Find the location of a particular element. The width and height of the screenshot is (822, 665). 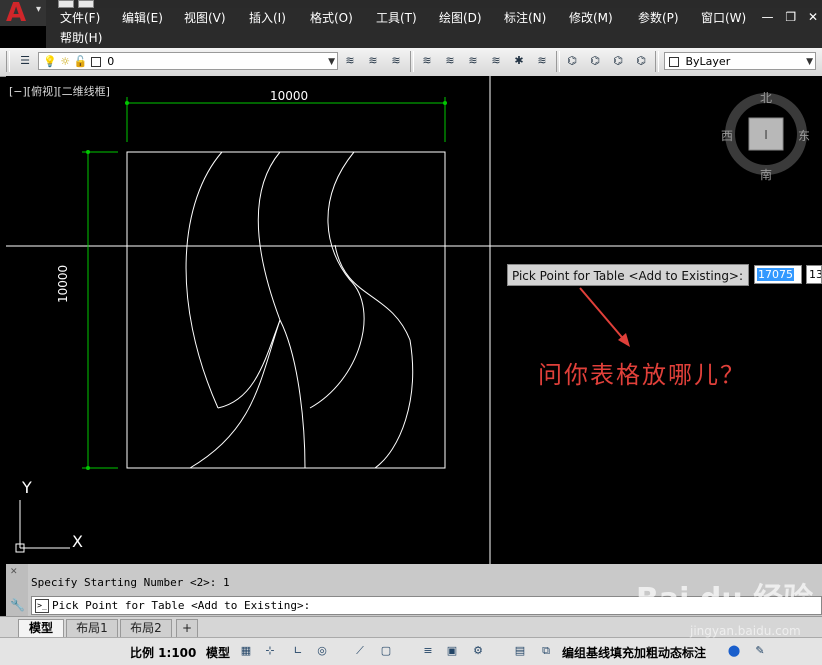

workspace-icon: ⧉ is located at coordinates (546, 651).